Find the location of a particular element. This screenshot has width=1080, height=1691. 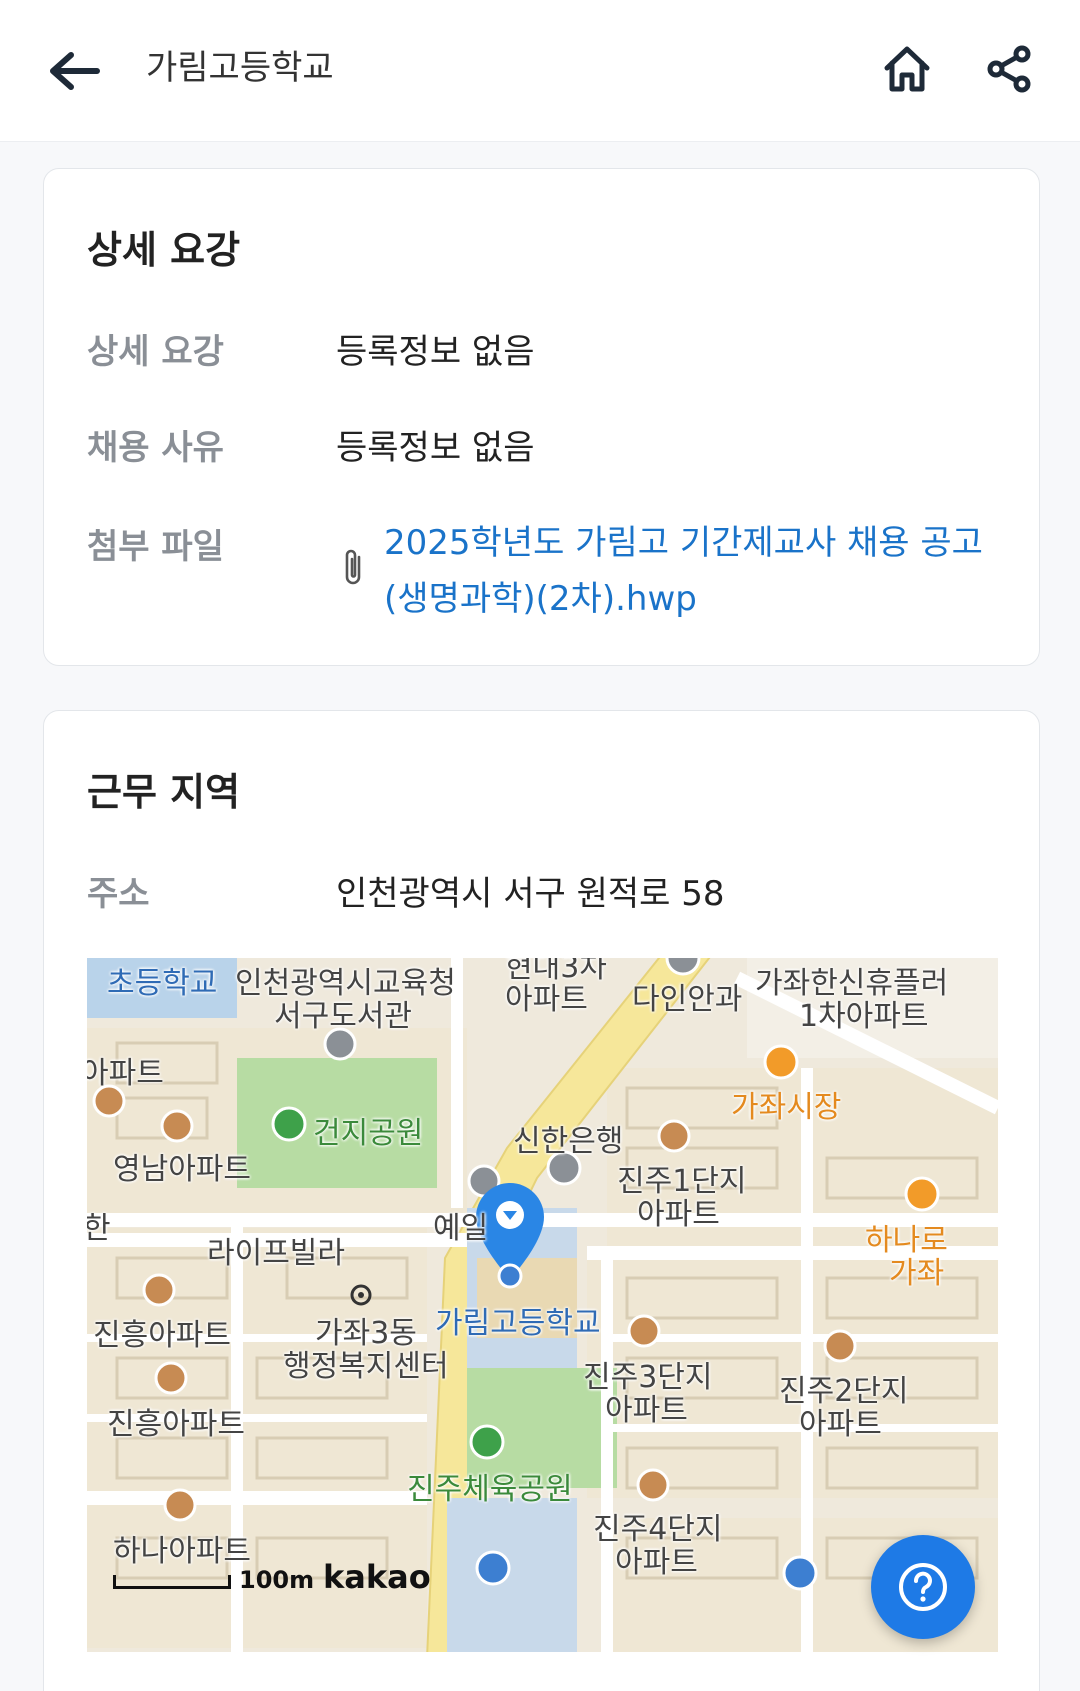

reason-value: 등록정보 없음 is located at coordinates (435, 448).